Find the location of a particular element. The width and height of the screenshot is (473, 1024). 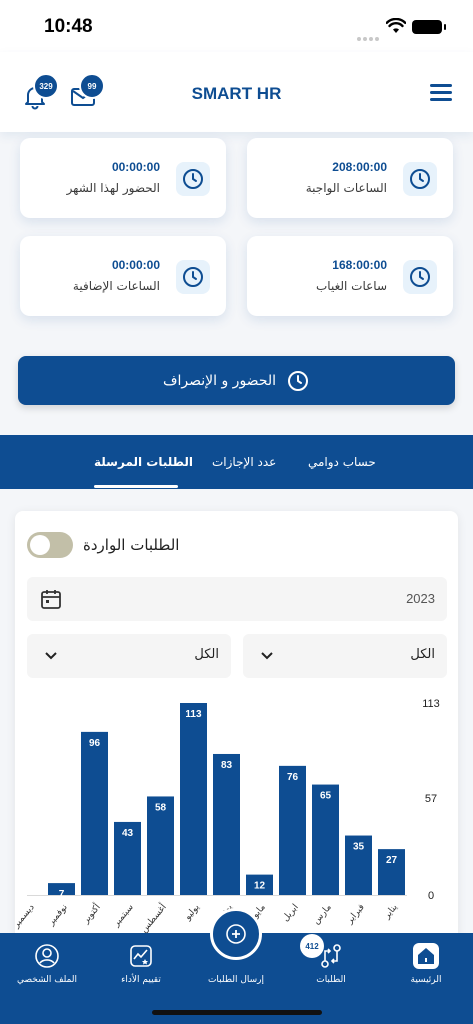

calendar-icon is located at coordinates (51, 599).